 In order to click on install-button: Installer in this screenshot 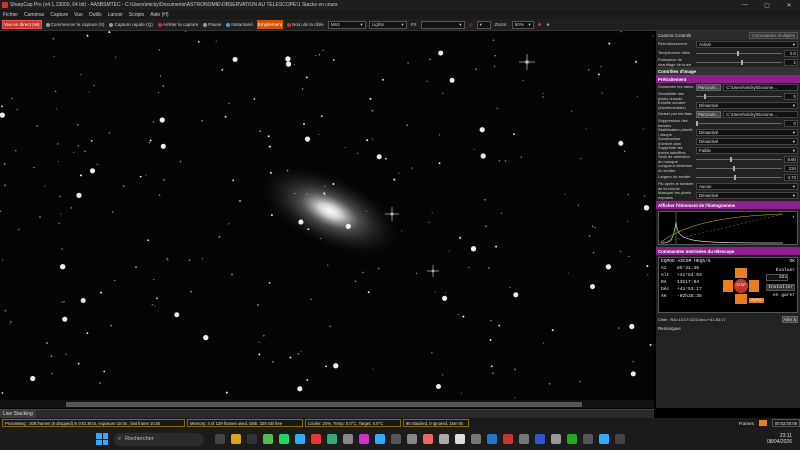, I will do `click(780, 287)`.